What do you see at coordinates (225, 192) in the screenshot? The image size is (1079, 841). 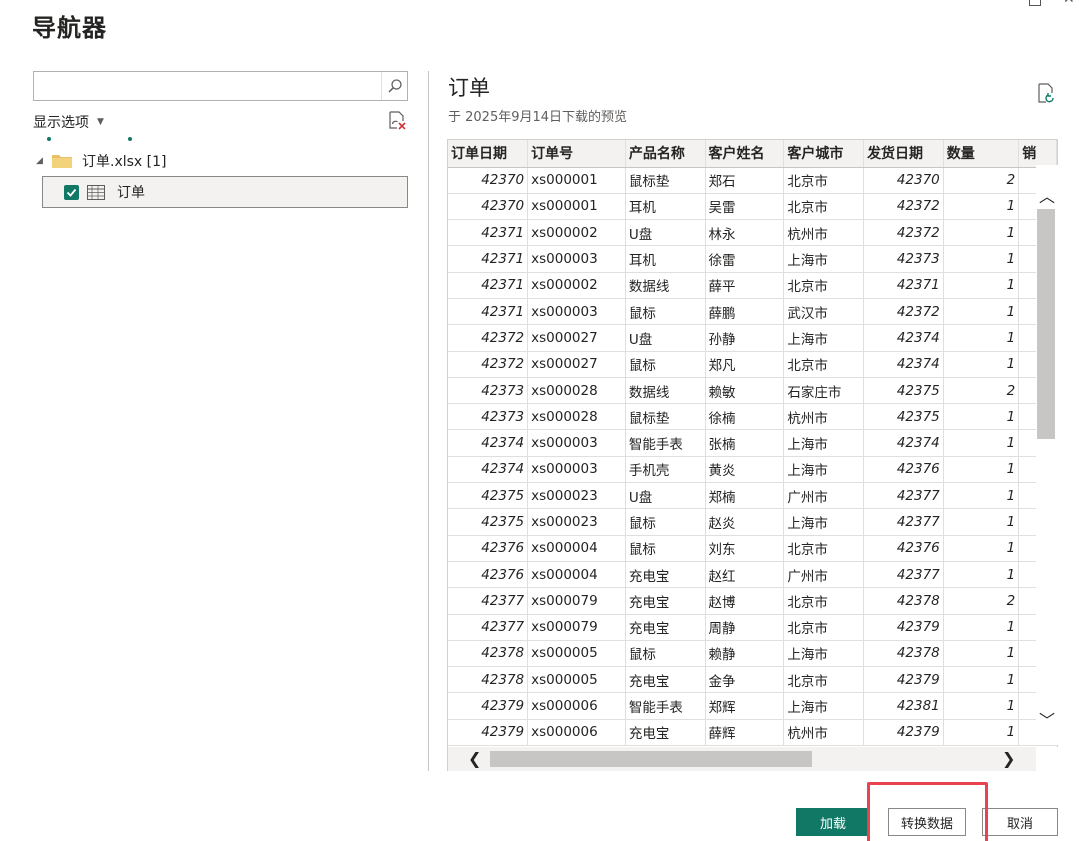 I see `tree-item-table: 订单` at bounding box center [225, 192].